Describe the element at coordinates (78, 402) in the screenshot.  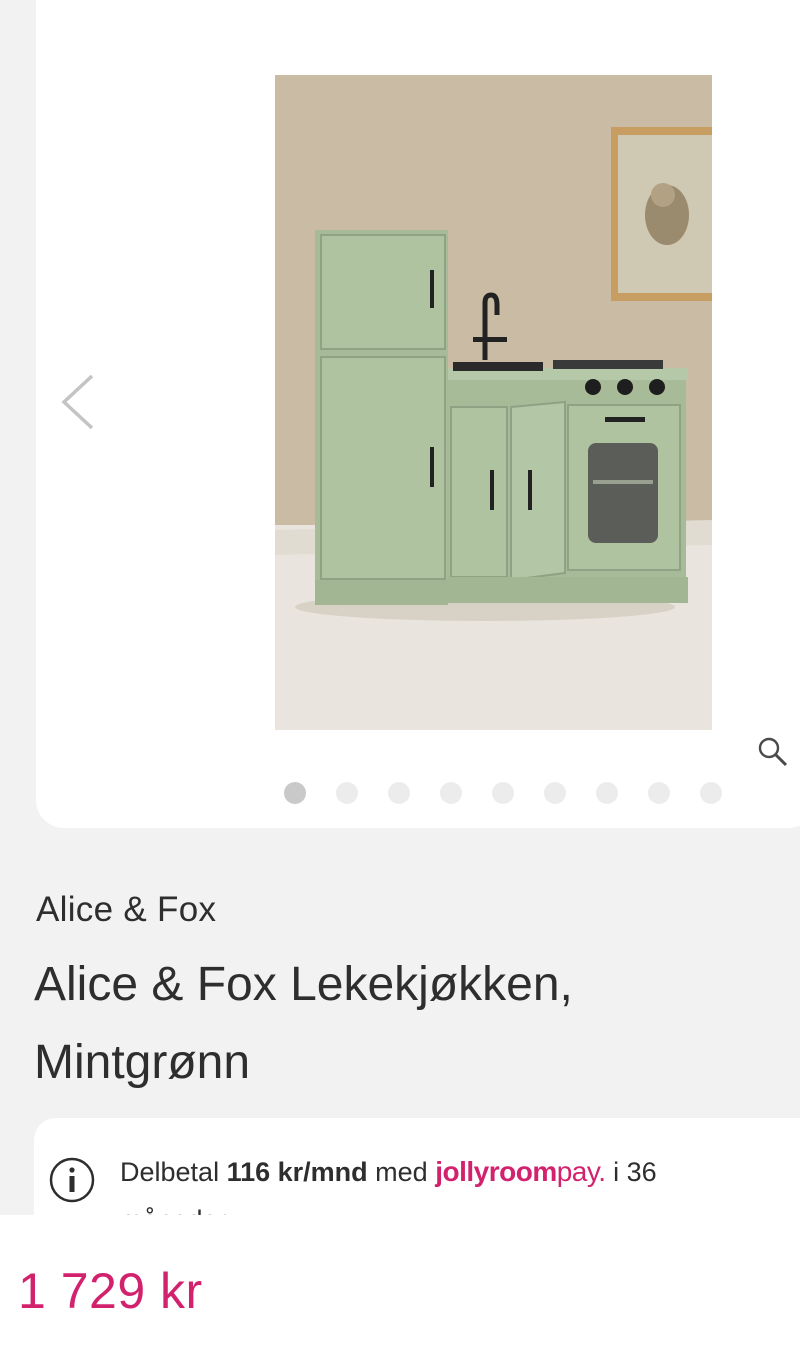
I see `chevron-left-icon` at that location.